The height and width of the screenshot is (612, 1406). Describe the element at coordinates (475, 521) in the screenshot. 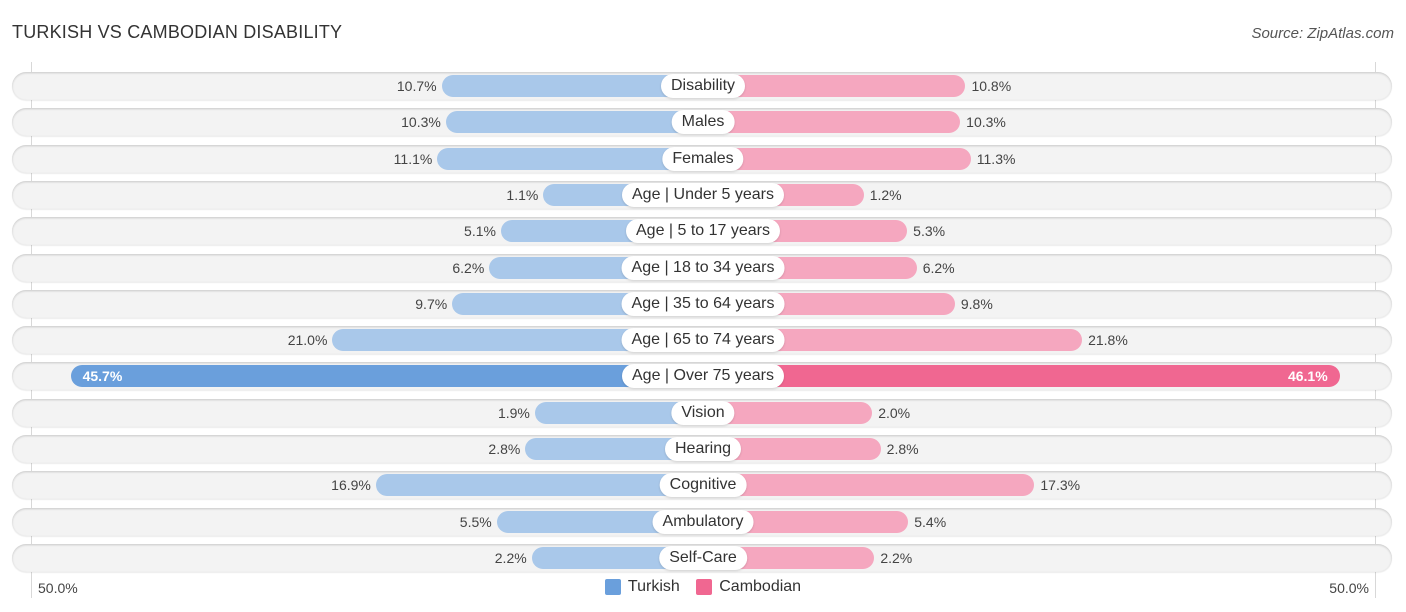

I see `value-label-turkish: 5.5%` at that location.